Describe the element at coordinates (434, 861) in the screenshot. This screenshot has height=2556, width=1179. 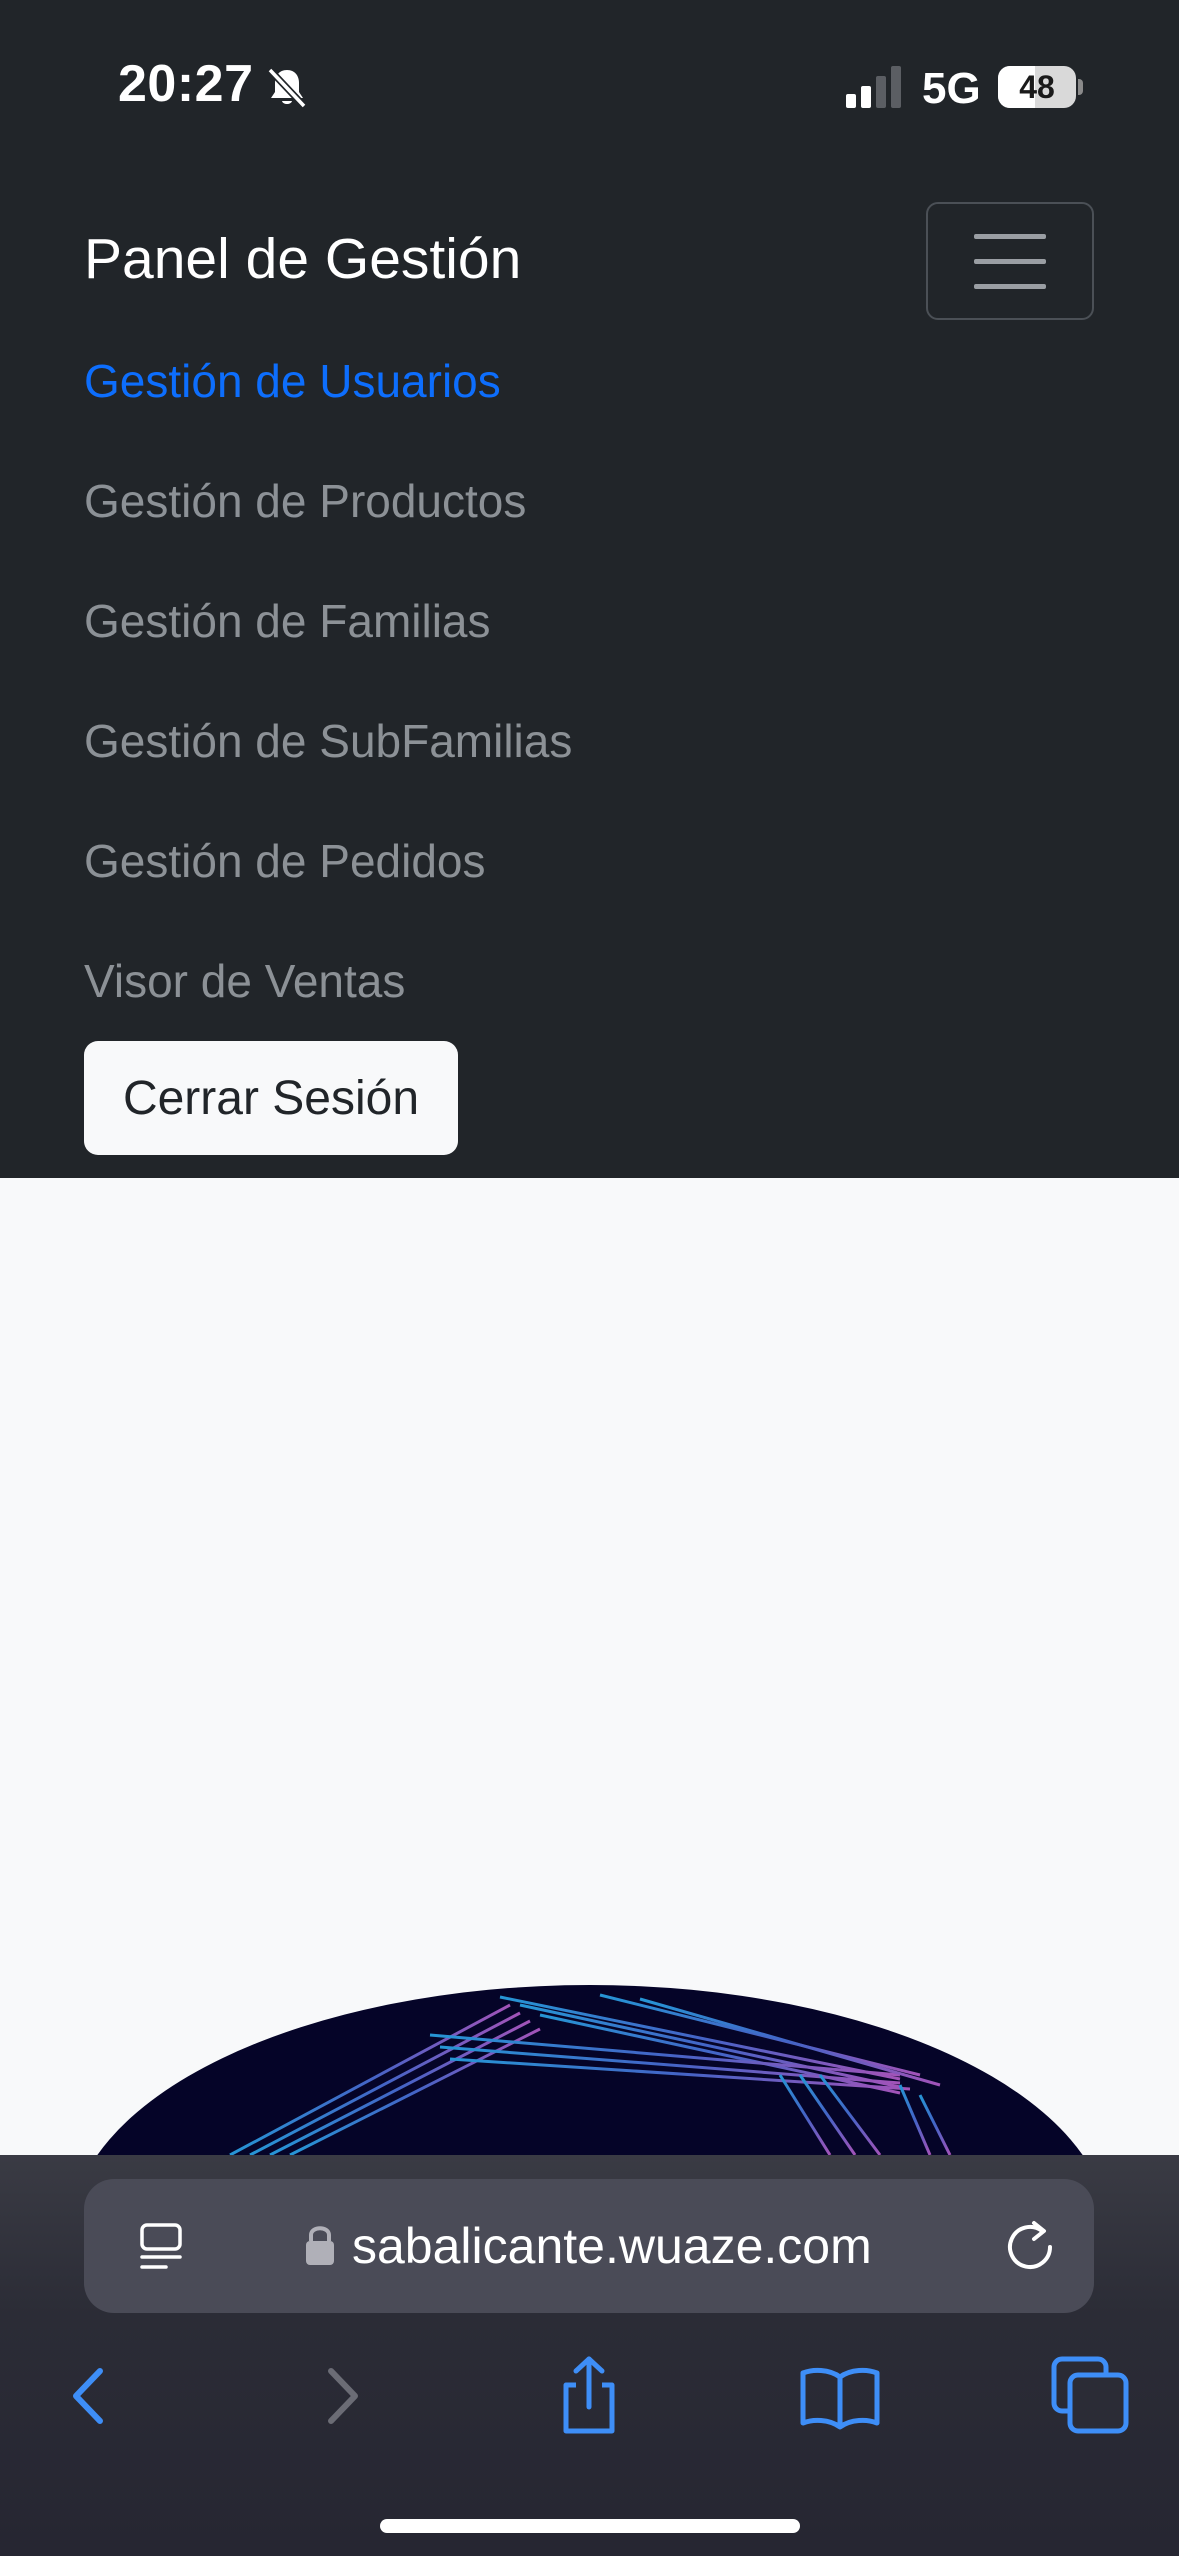
I see `nav-link-pedidos: Gestión de Pedidos` at that location.